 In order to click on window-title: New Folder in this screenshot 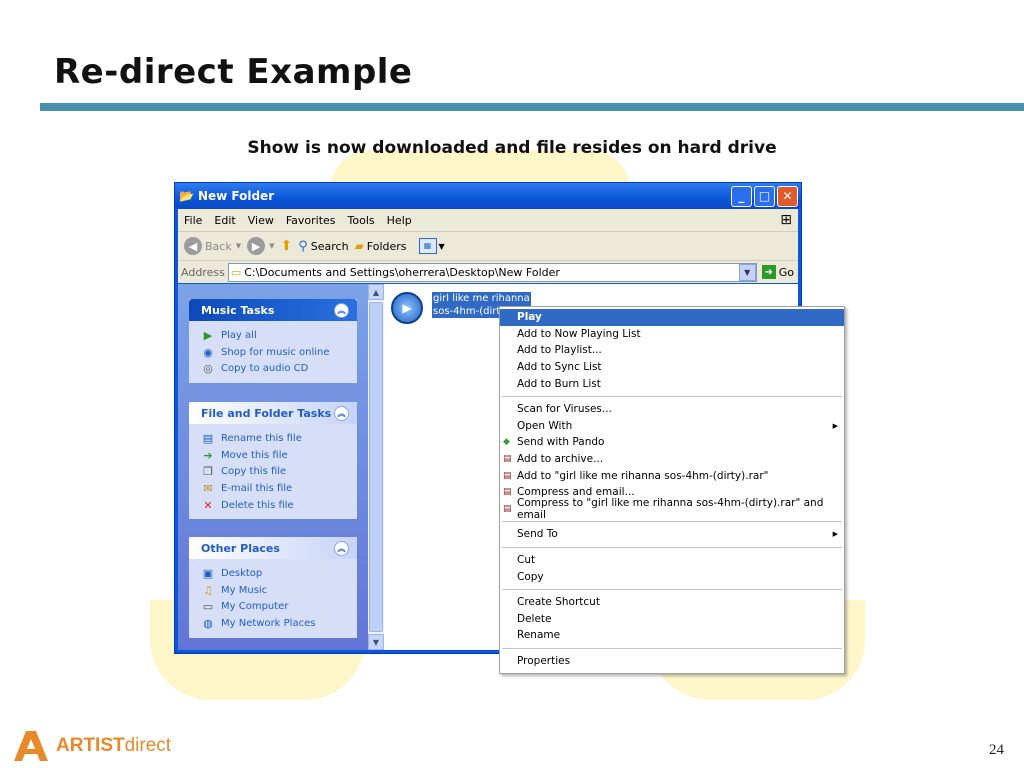, I will do `click(236, 196)`.